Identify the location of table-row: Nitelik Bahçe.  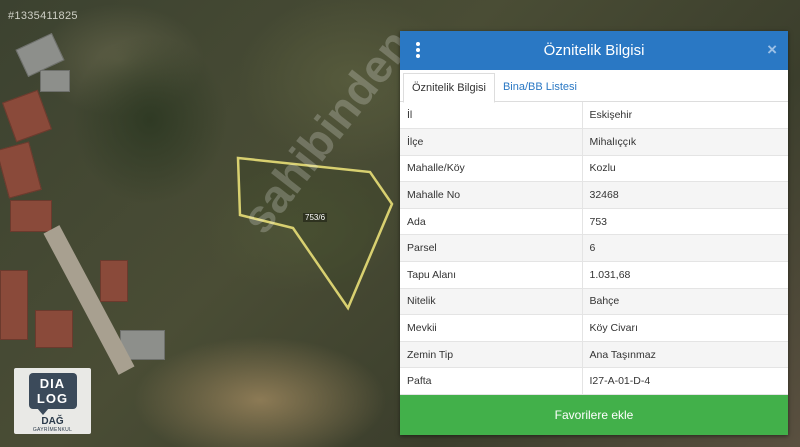
(594, 302).